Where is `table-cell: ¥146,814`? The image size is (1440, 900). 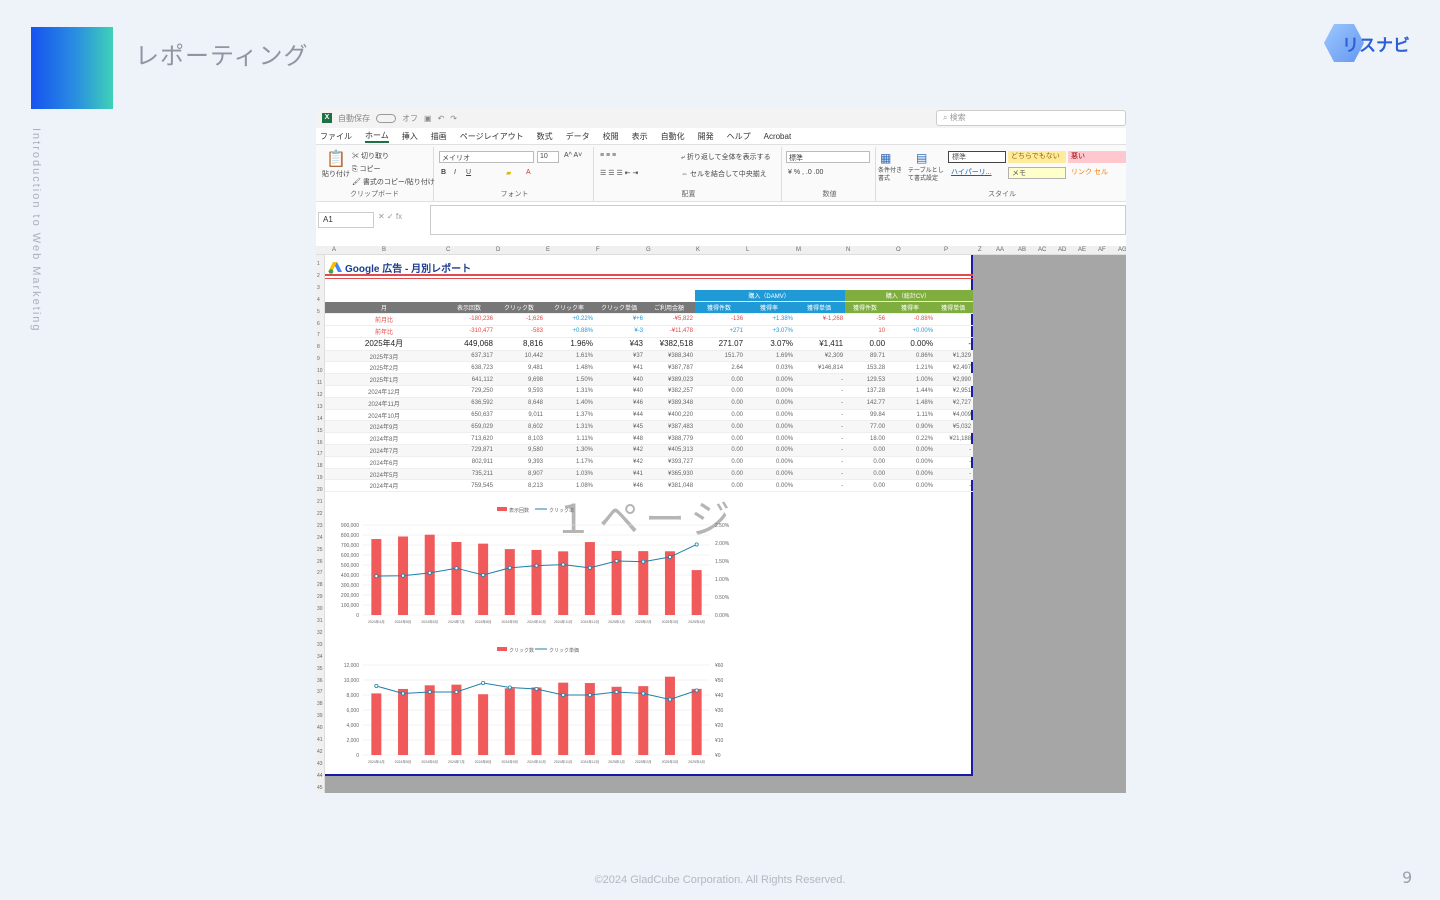
table-cell: ¥146,814 is located at coordinates (820, 368).